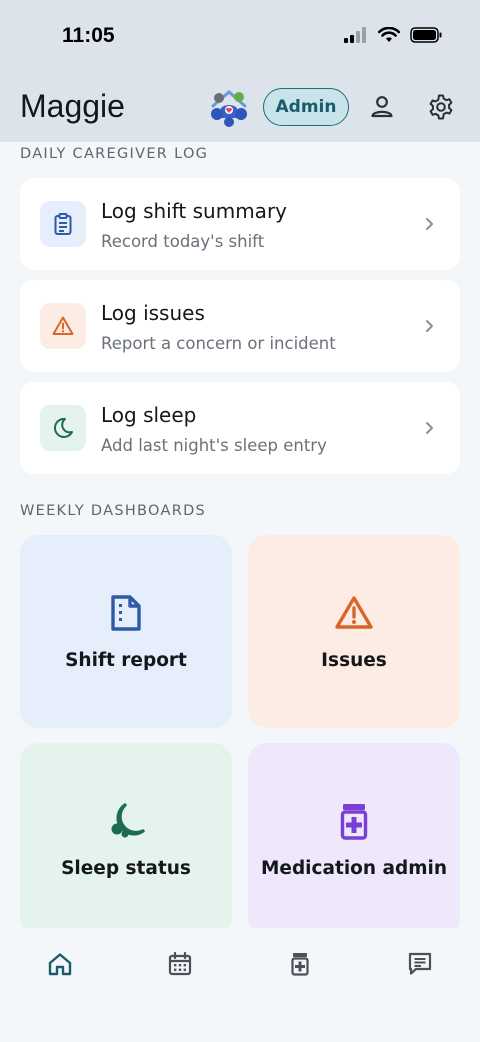 This screenshot has width=480, height=1042. What do you see at coordinates (441, 107) in the screenshot?
I see `gear-icon` at bounding box center [441, 107].